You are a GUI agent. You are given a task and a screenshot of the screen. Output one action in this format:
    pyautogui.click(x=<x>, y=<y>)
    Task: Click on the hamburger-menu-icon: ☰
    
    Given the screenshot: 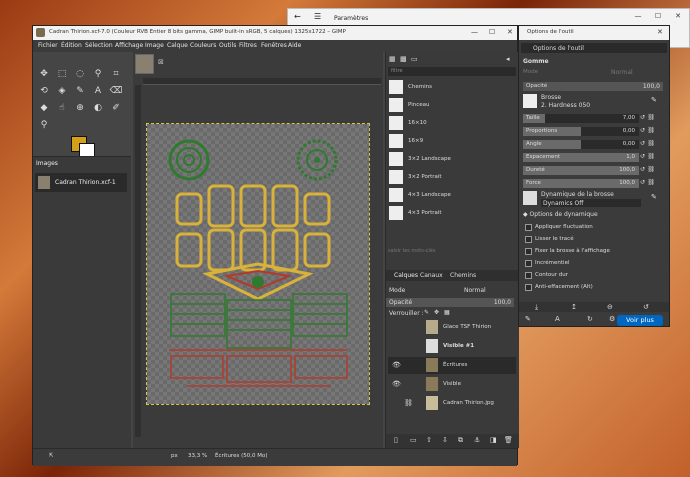 What is the action you would take?
    pyautogui.click(x=317, y=16)
    